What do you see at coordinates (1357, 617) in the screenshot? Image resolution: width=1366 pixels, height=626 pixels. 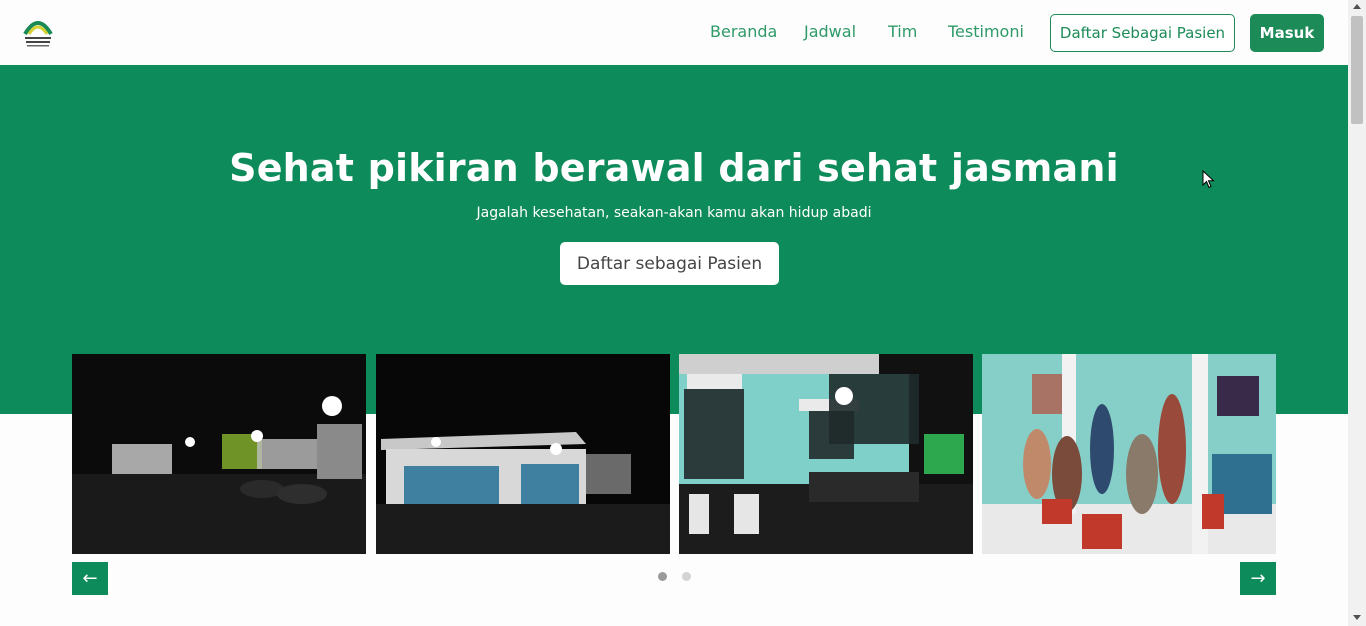 I see `scroll-down-arrow-icon` at bounding box center [1357, 617].